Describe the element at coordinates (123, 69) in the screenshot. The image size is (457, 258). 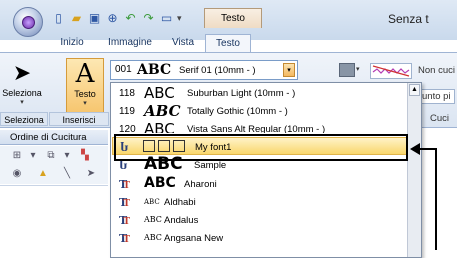
I see `font-number: 001` at that location.